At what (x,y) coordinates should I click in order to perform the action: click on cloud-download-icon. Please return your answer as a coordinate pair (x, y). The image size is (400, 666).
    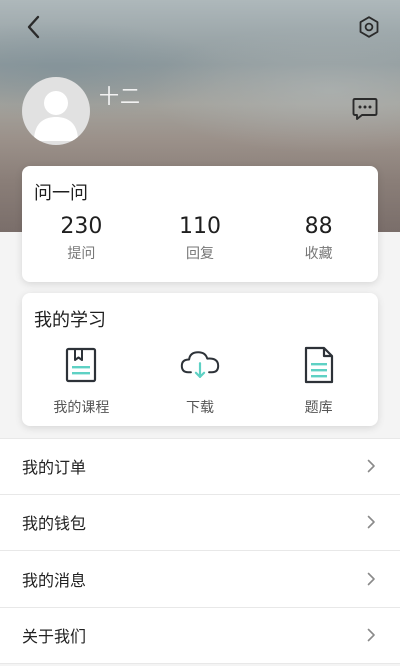
    Looking at the image, I should click on (200, 365).